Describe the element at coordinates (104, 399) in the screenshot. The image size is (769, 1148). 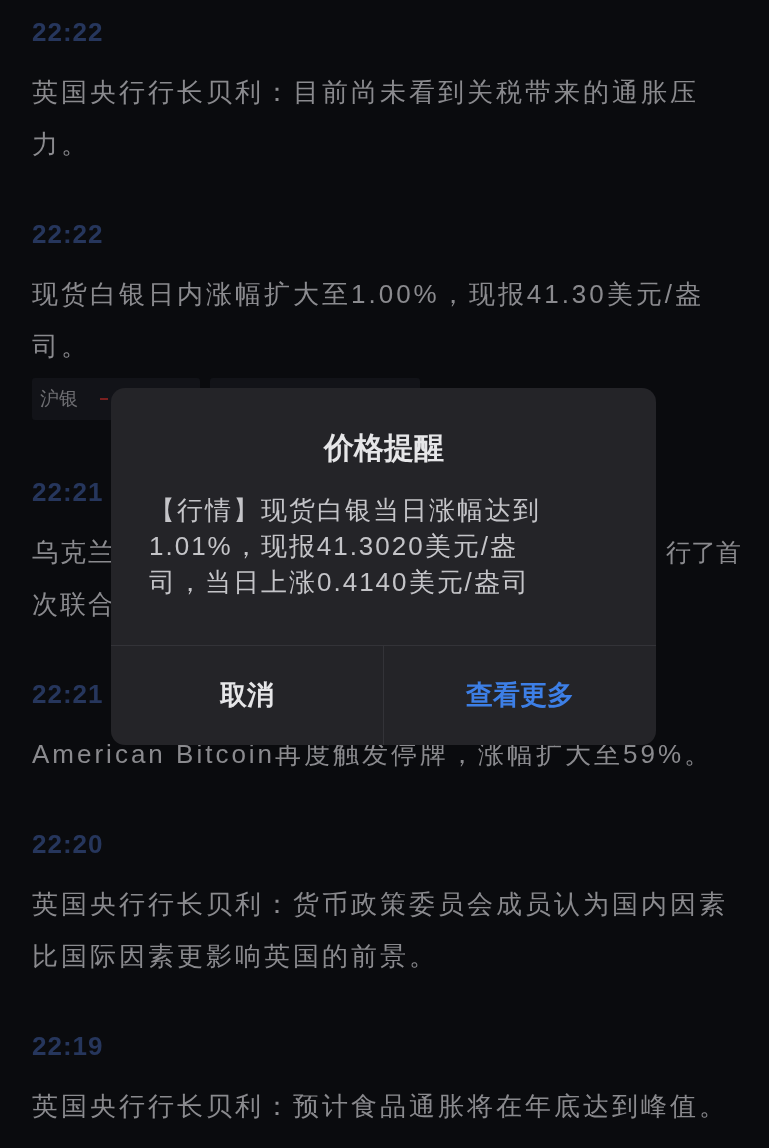
I see `change-dash-icon` at that location.